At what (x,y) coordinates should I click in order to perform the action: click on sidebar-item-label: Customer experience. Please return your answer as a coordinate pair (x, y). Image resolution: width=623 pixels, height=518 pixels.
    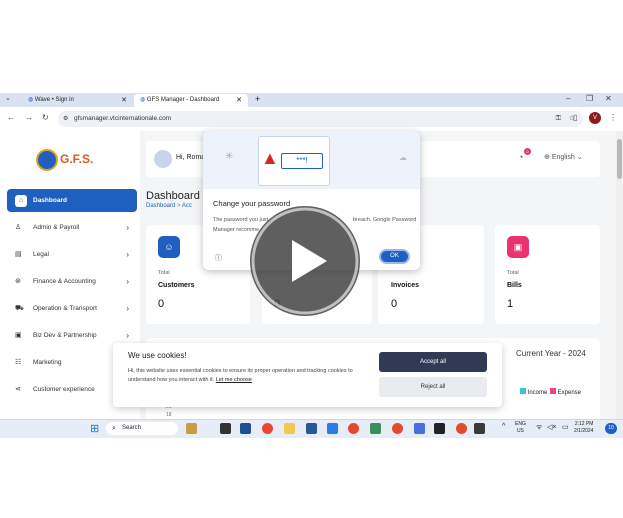
    Looking at the image, I should click on (64, 389).